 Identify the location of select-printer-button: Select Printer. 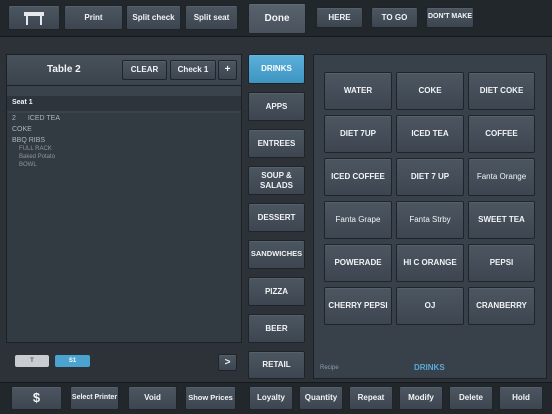
(94, 398).